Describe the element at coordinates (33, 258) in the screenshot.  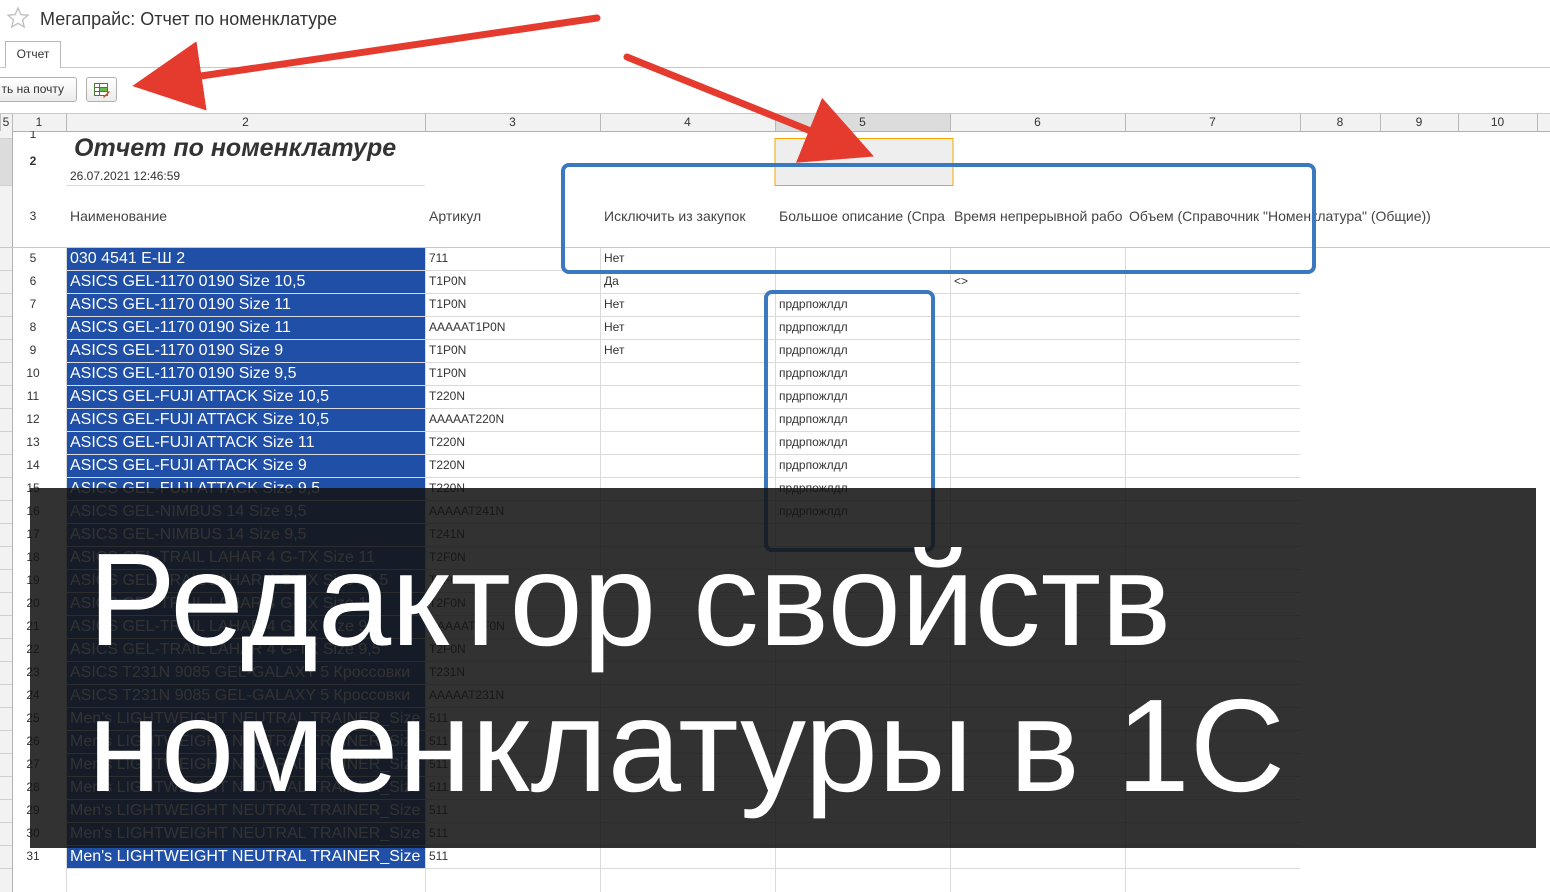
I see `row-number: 5` at that location.